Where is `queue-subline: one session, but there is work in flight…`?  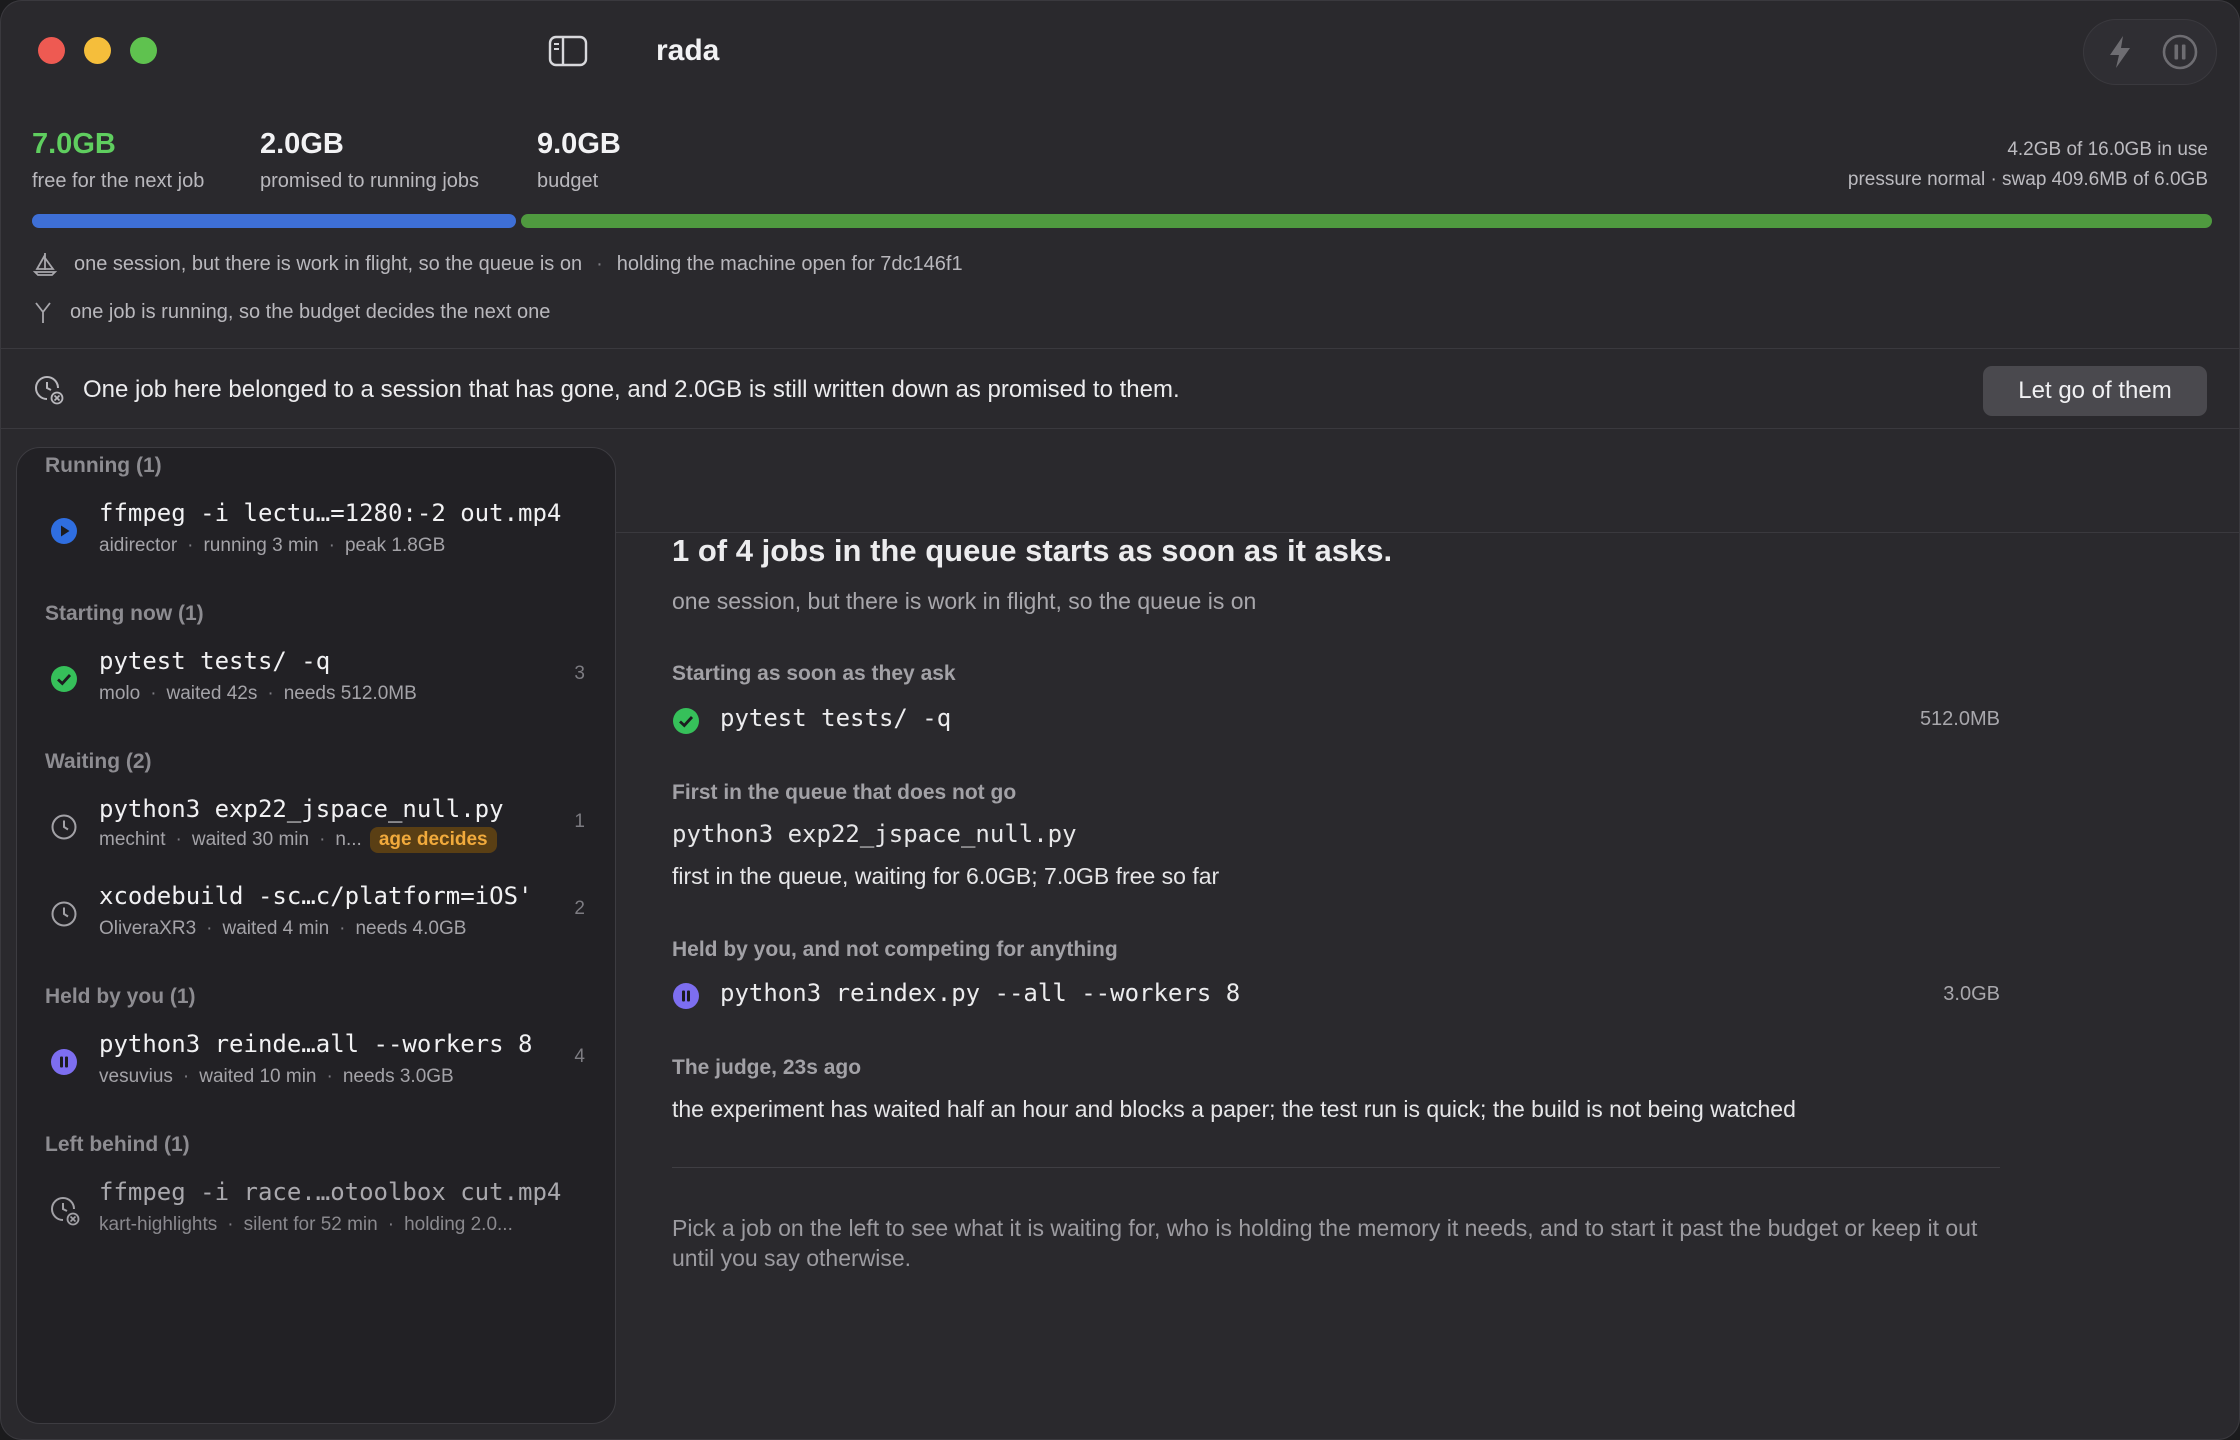
queue-subline: one session, but there is work in flight… is located at coordinates (964, 601).